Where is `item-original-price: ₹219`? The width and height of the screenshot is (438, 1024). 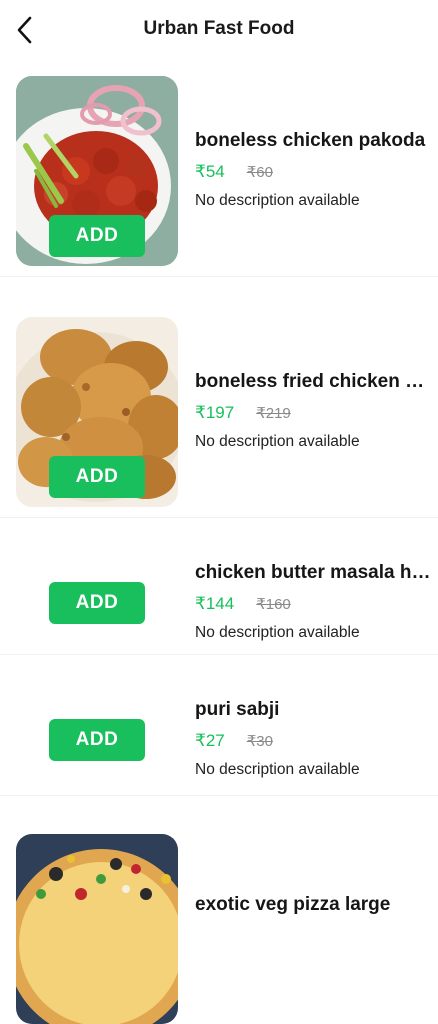 item-original-price: ₹219 is located at coordinates (273, 413).